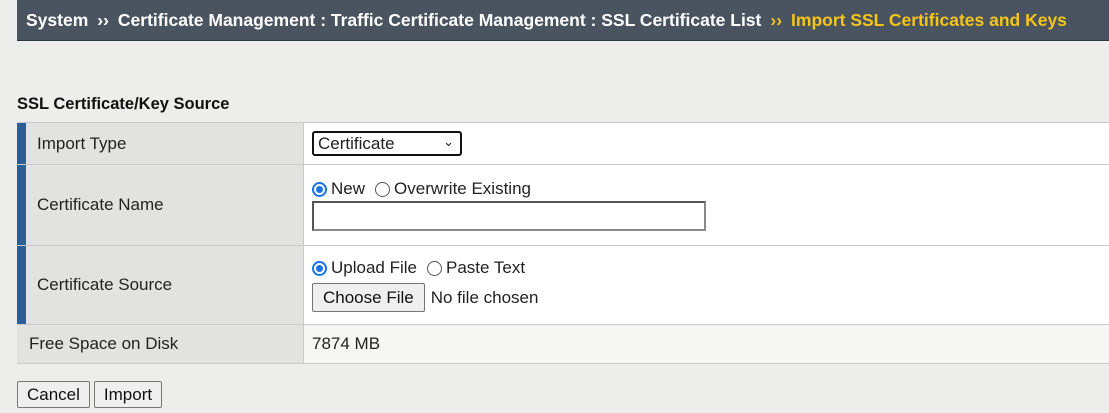 This screenshot has height=413, width=1109. I want to click on certificate-source-radio-group: Upload File Paste Text, so click(710, 268).